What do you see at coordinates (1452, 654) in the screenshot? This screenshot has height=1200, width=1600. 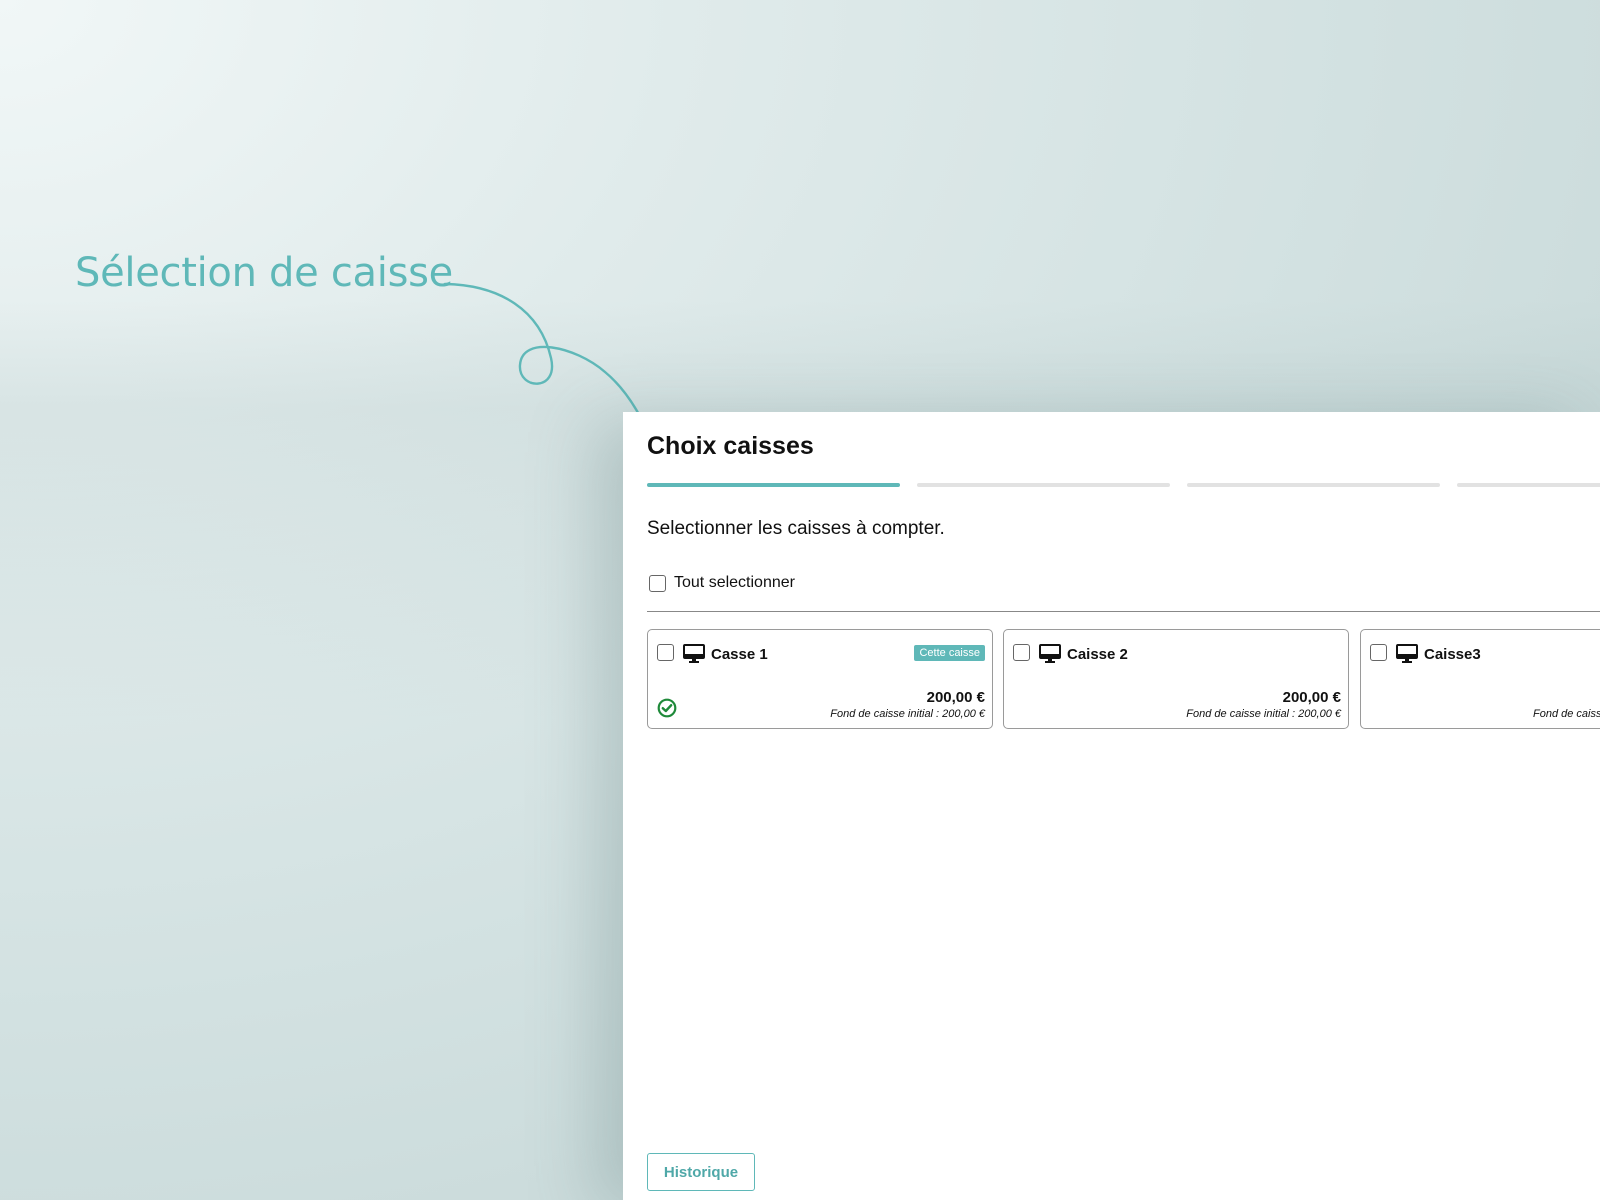 I see `register-name: Caisse3` at bounding box center [1452, 654].